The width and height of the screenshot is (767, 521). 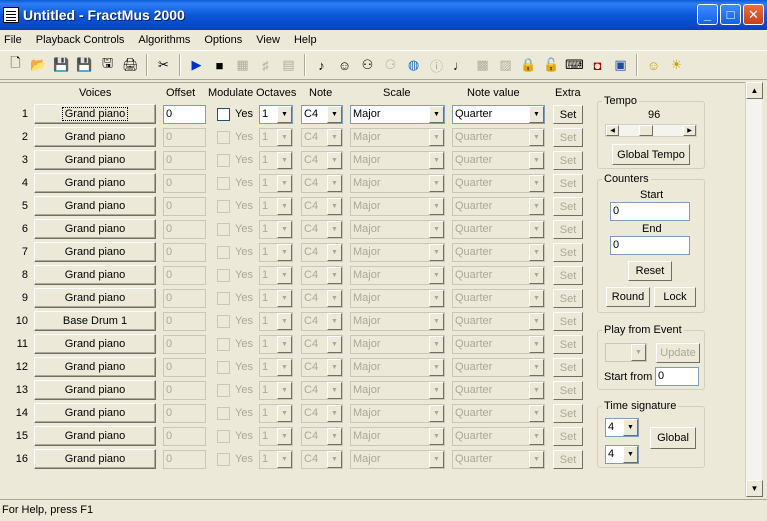 What do you see at coordinates (305, 40) in the screenshot?
I see `menu-help: Help` at bounding box center [305, 40].